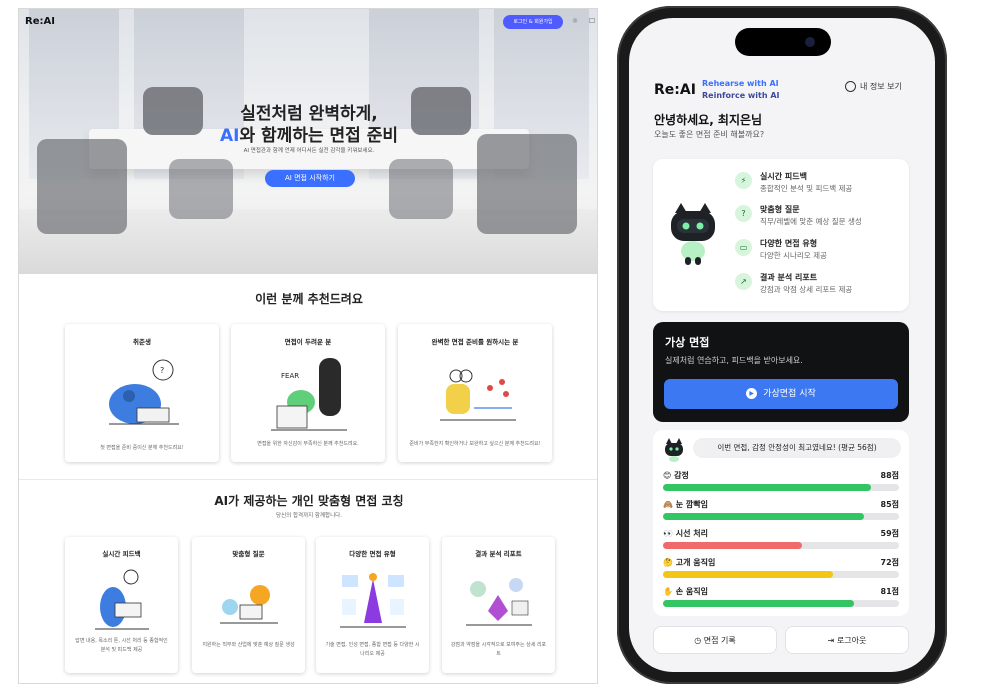 This screenshot has height=690, width=983. I want to click on feature-desc: 종합적인 분석 및 피드백 제공, so click(806, 188).